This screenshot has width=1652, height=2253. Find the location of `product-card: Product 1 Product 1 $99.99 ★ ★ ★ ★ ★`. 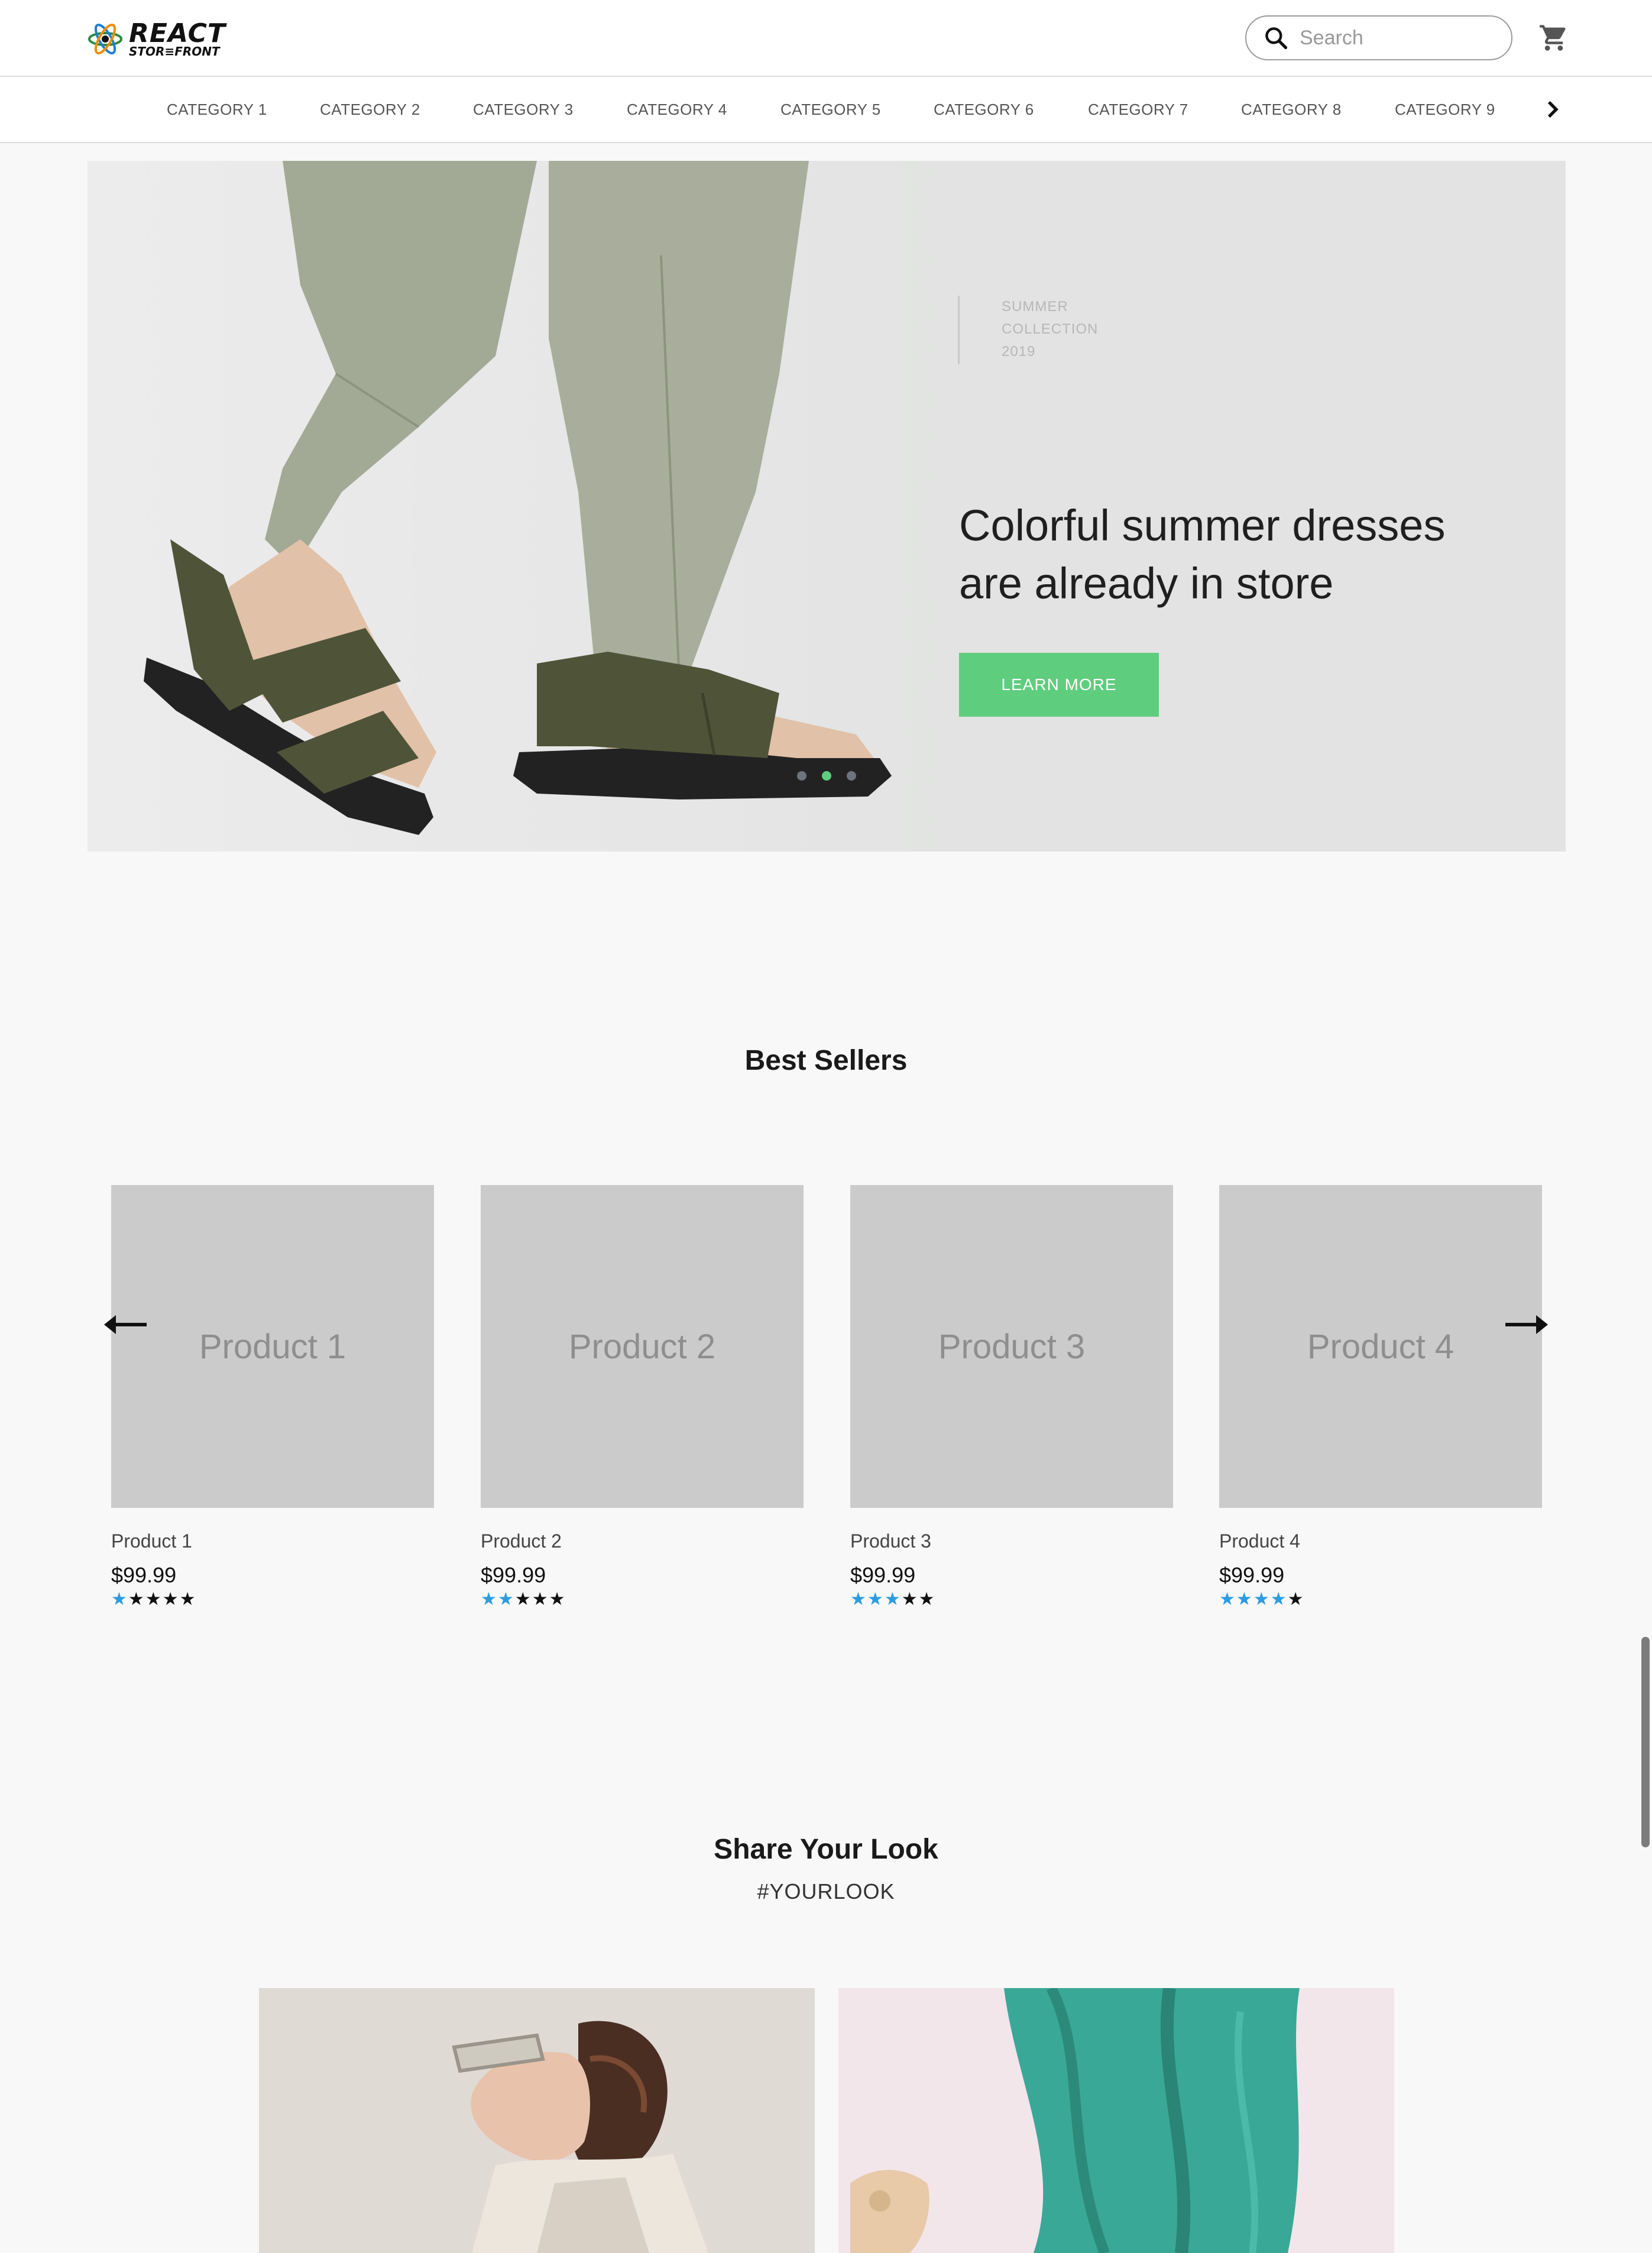

product-card: Product 1 Product 1 $99.99 ★ ★ ★ ★ ★ is located at coordinates (272, 1397).